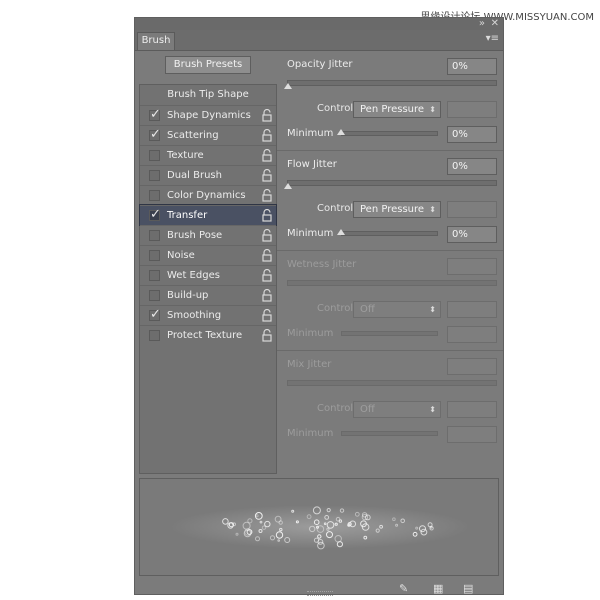 This screenshot has height=600, width=600. I want to click on option-build-up: Build-up, so click(208, 295).